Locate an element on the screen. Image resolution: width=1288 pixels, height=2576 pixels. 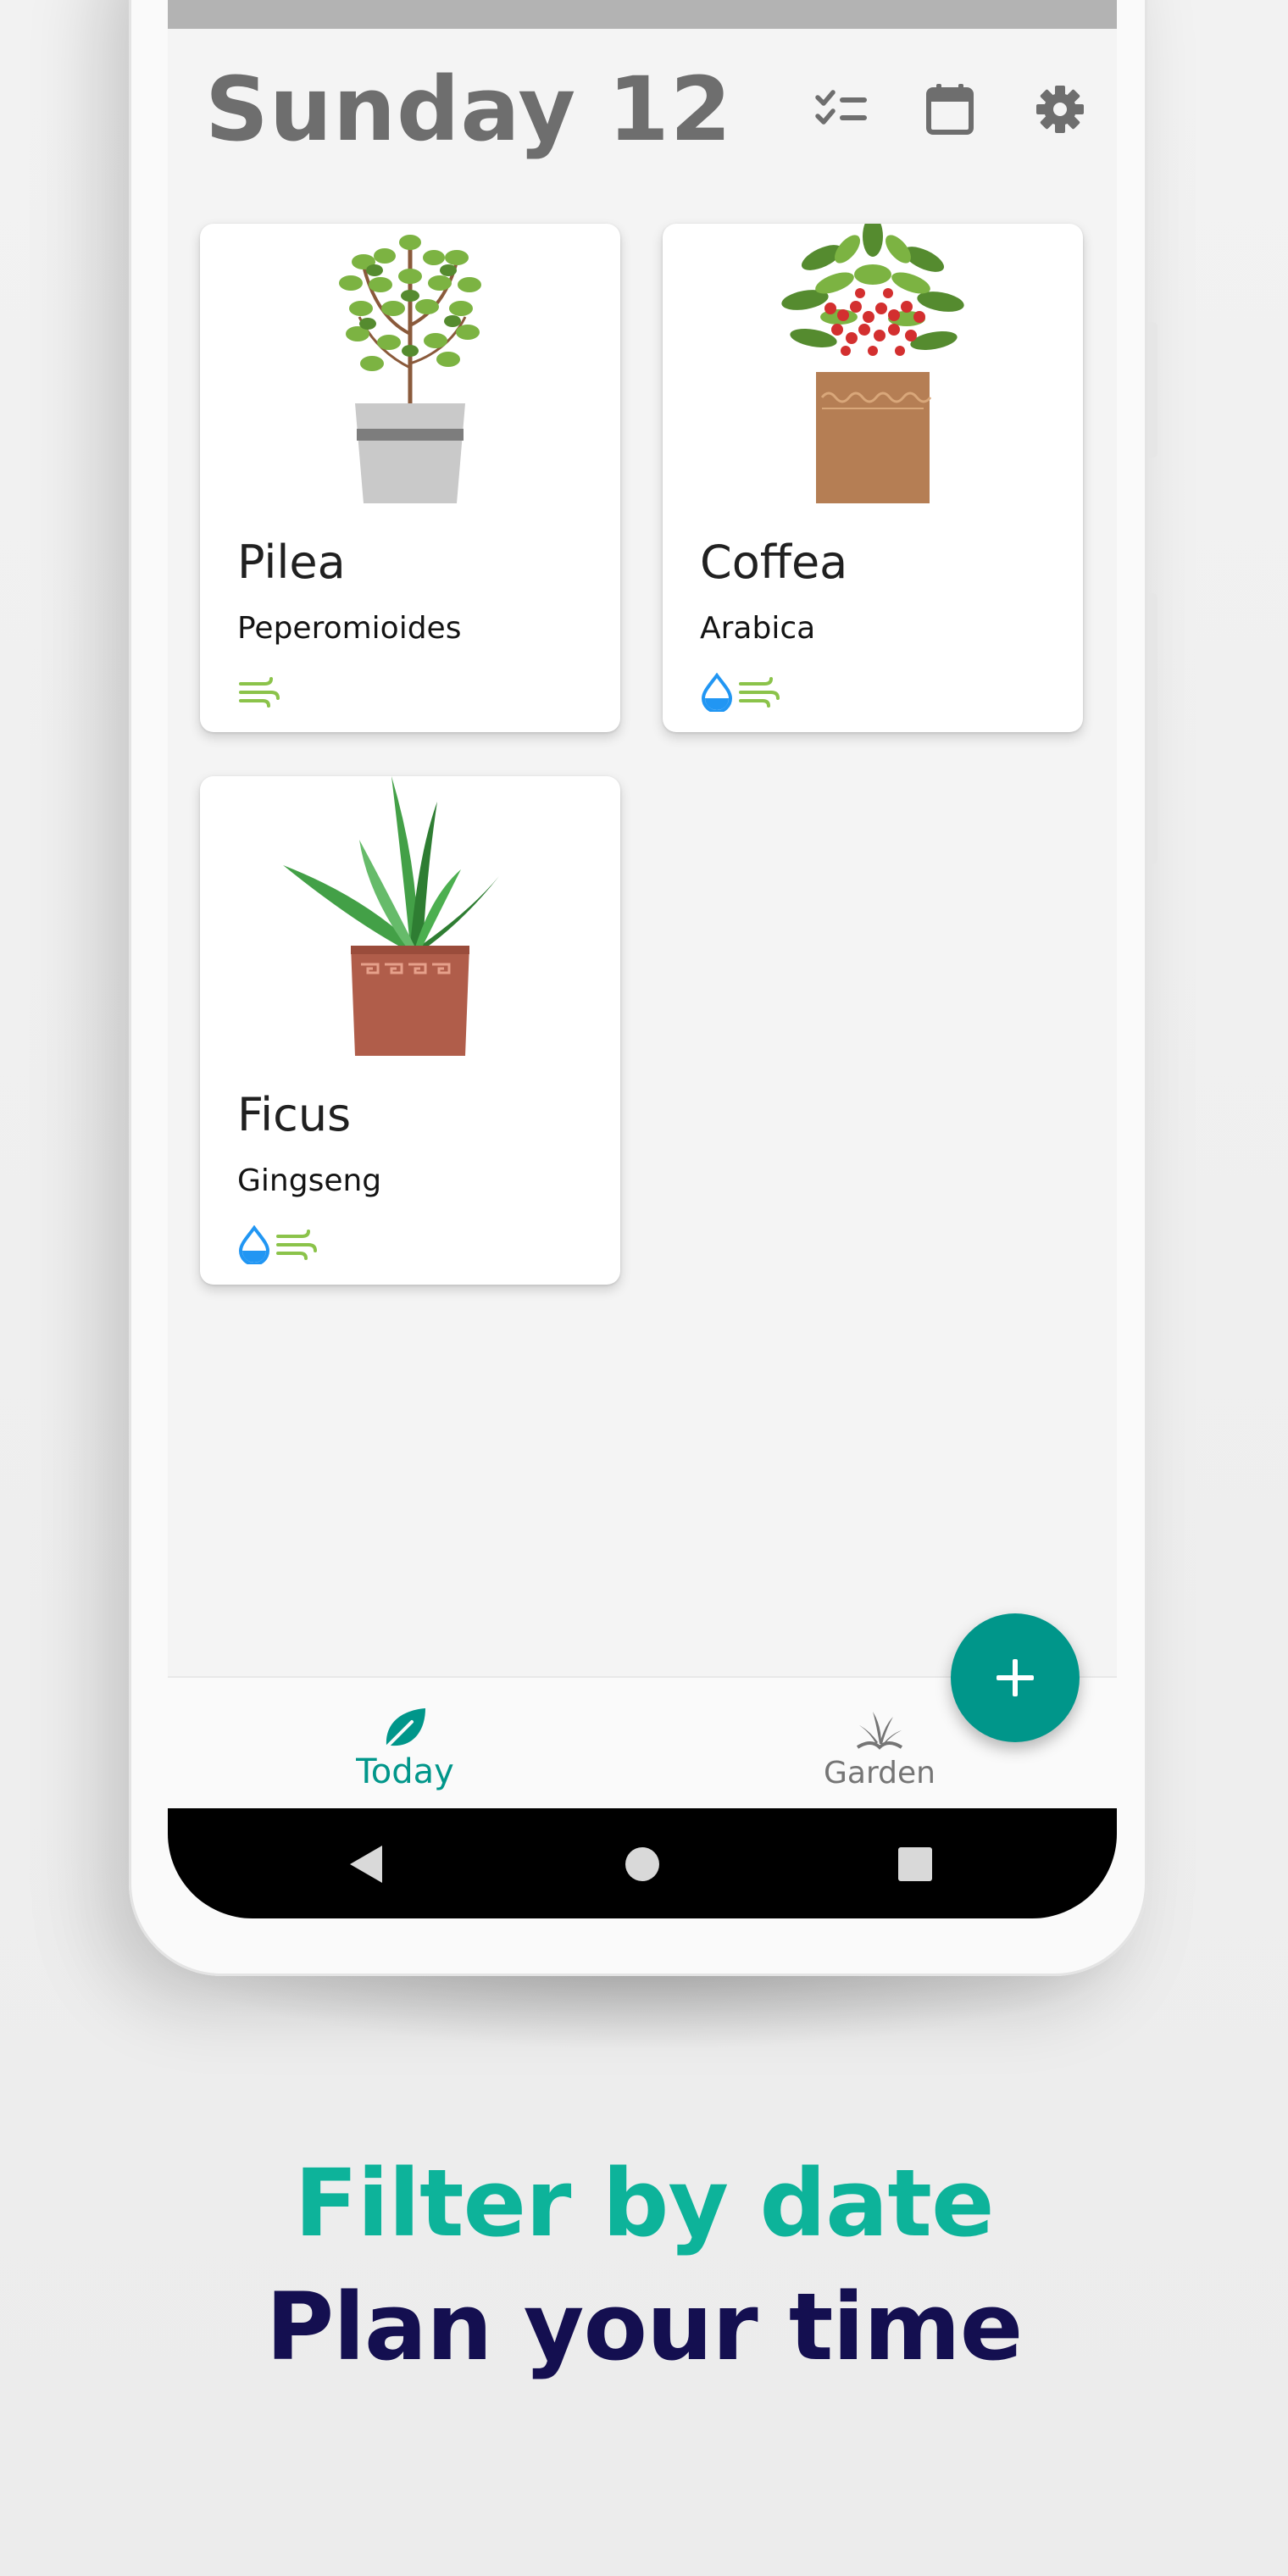
plant-species: Gingseng is located at coordinates (309, 1180).